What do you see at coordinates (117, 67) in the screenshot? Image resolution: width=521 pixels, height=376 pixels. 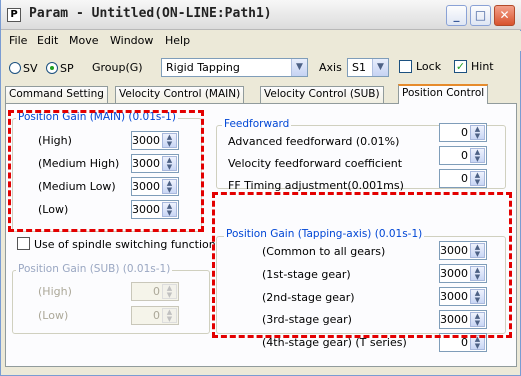 I see `group-label: Group(G)` at bounding box center [117, 67].